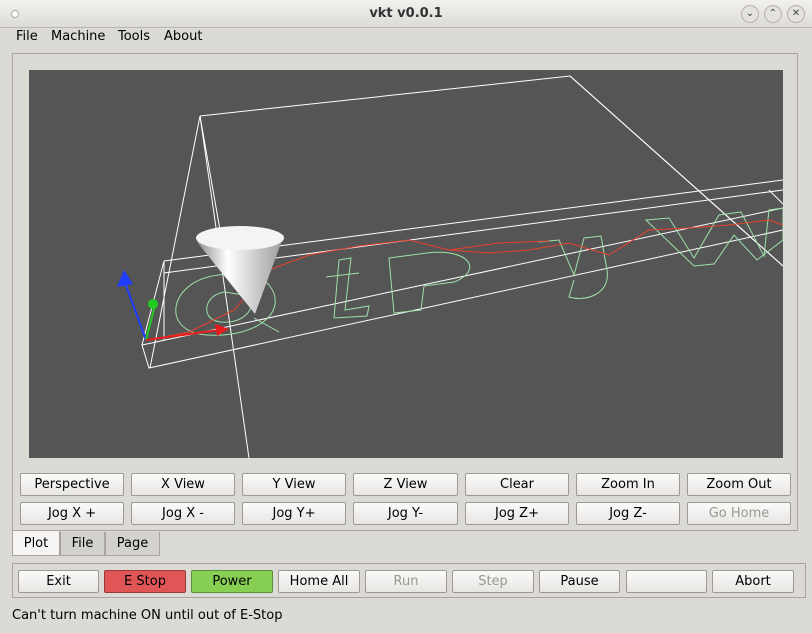  Describe the element at coordinates (739, 484) in the screenshot. I see `zoom-out-button: Zoom Out` at that location.